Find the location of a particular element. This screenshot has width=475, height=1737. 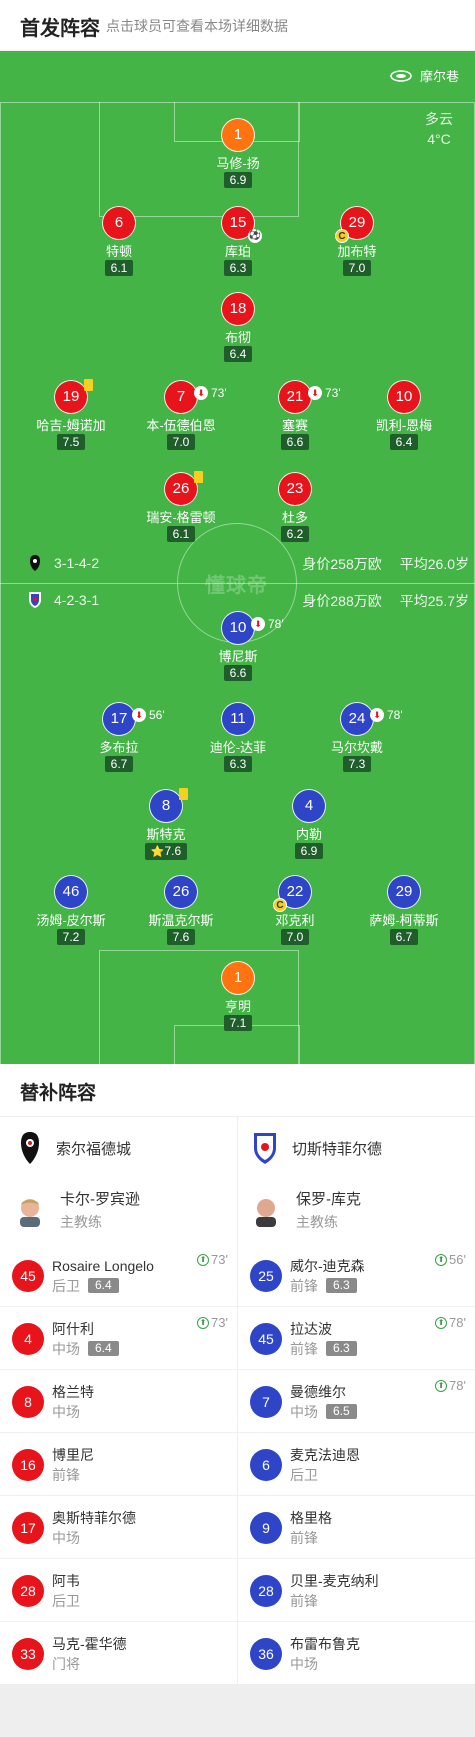

player-away: 8 斯特克 ⭐7.6 is located at coordinates (166, 824).